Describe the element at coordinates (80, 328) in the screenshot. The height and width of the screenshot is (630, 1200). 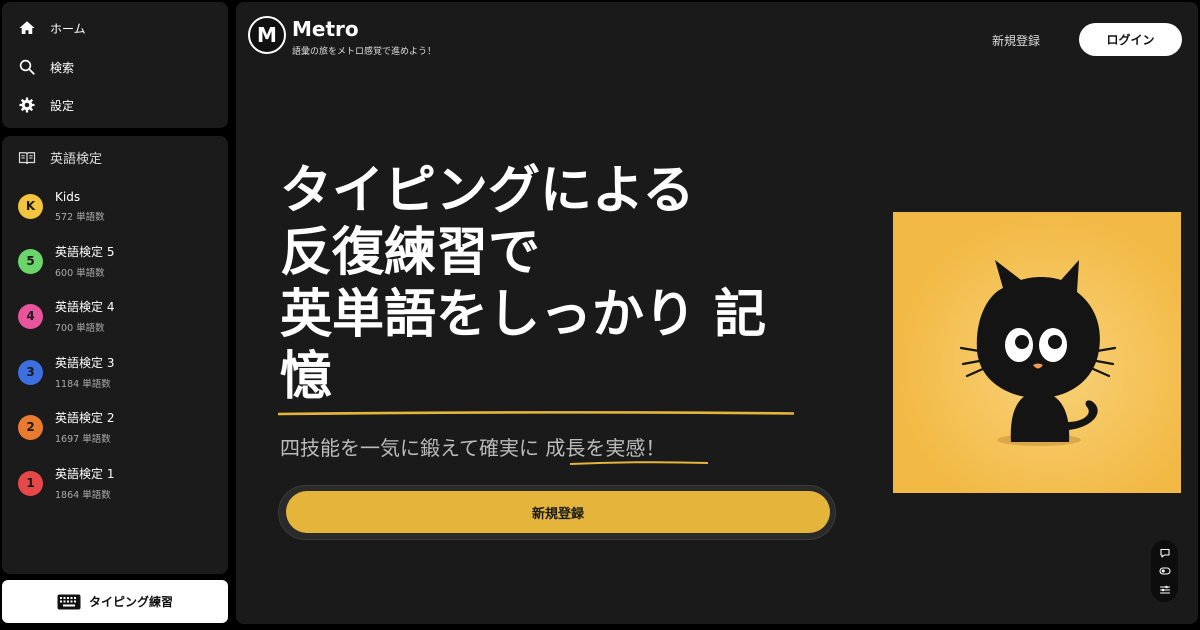
I see `course-word-count: 700 単語数` at that location.